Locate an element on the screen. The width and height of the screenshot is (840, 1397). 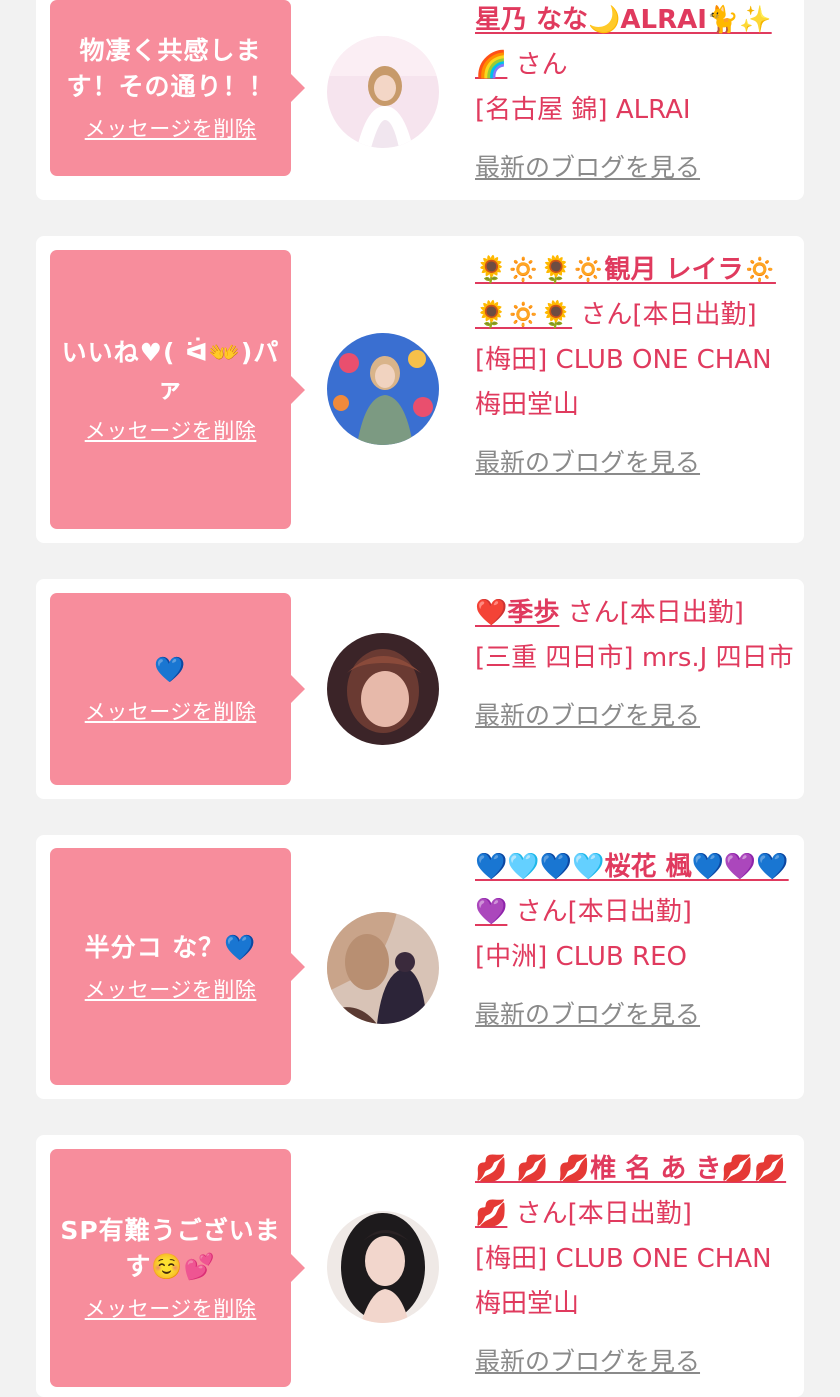
cast-name-link: ❤️季歩 is located at coordinates (517, 613).